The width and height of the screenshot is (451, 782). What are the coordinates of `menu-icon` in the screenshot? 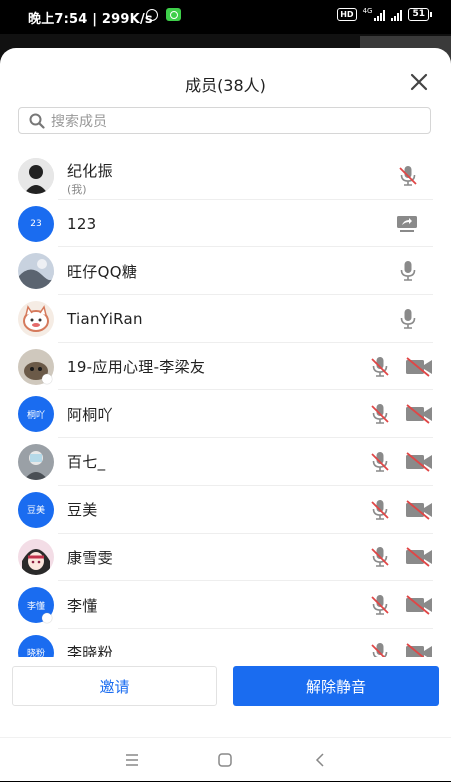 It's located at (132, 760).